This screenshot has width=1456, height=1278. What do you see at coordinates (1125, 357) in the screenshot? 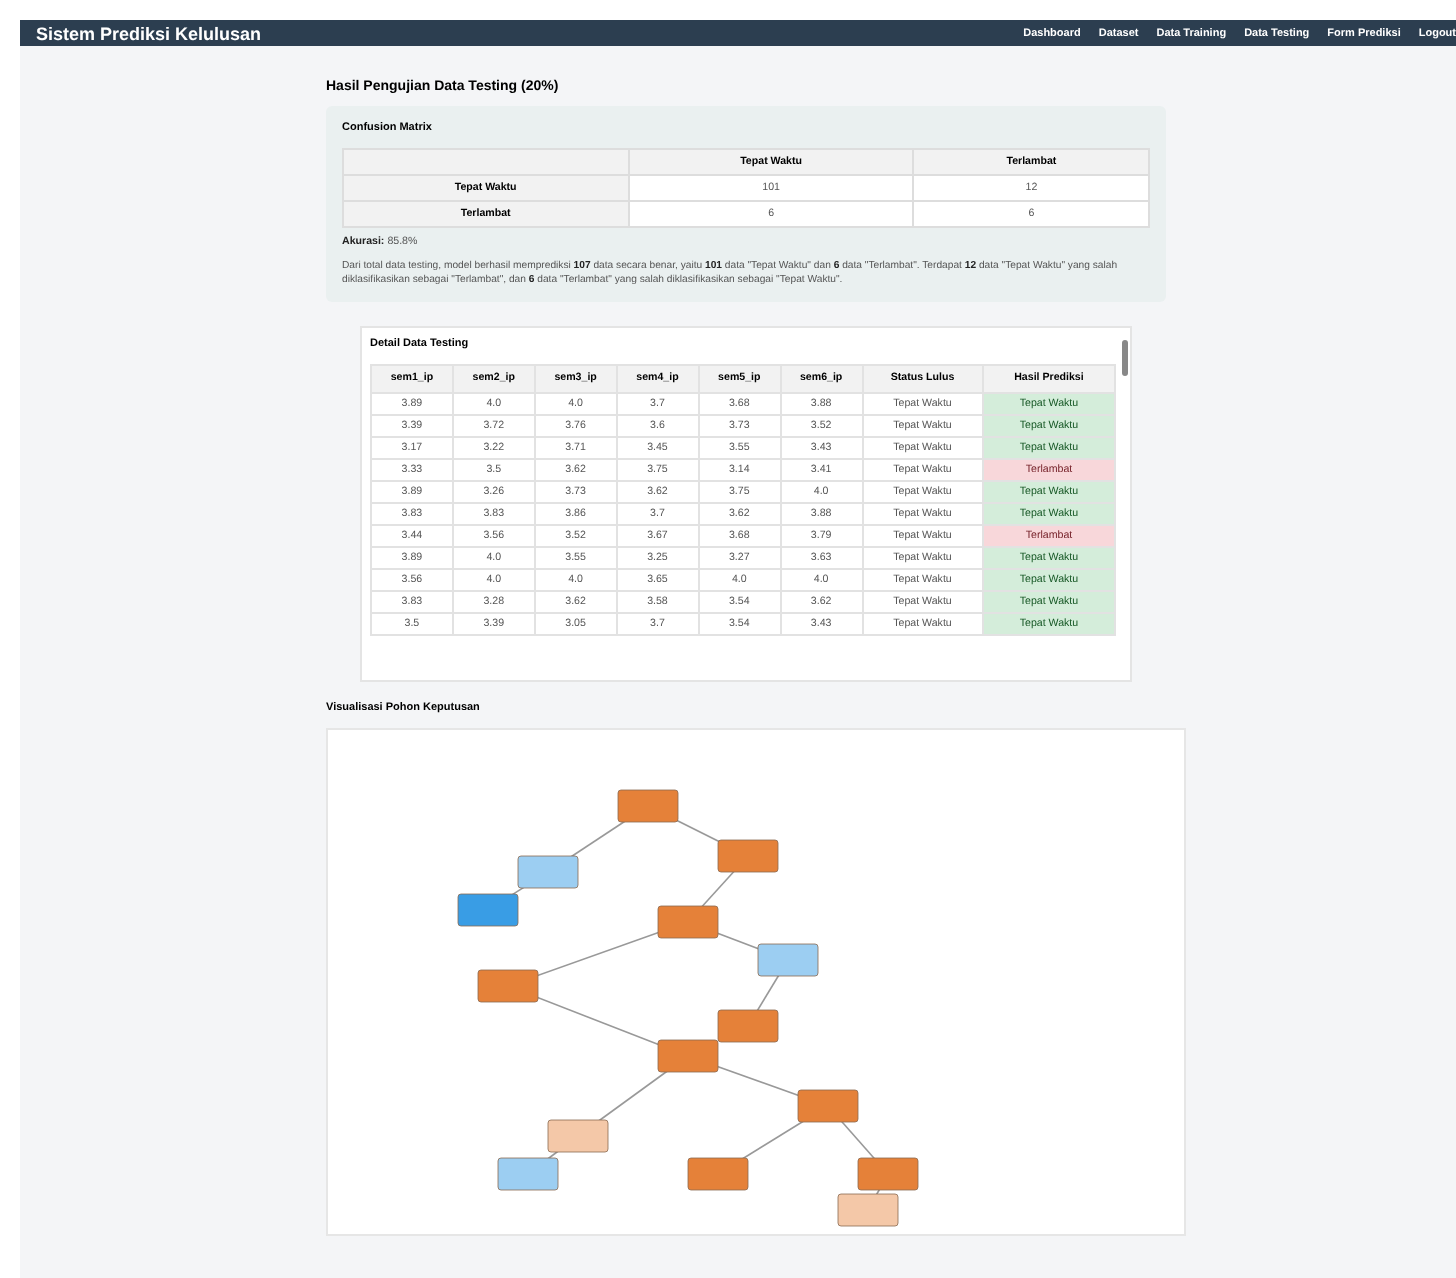
I see `scrollbar-thumb` at bounding box center [1125, 357].